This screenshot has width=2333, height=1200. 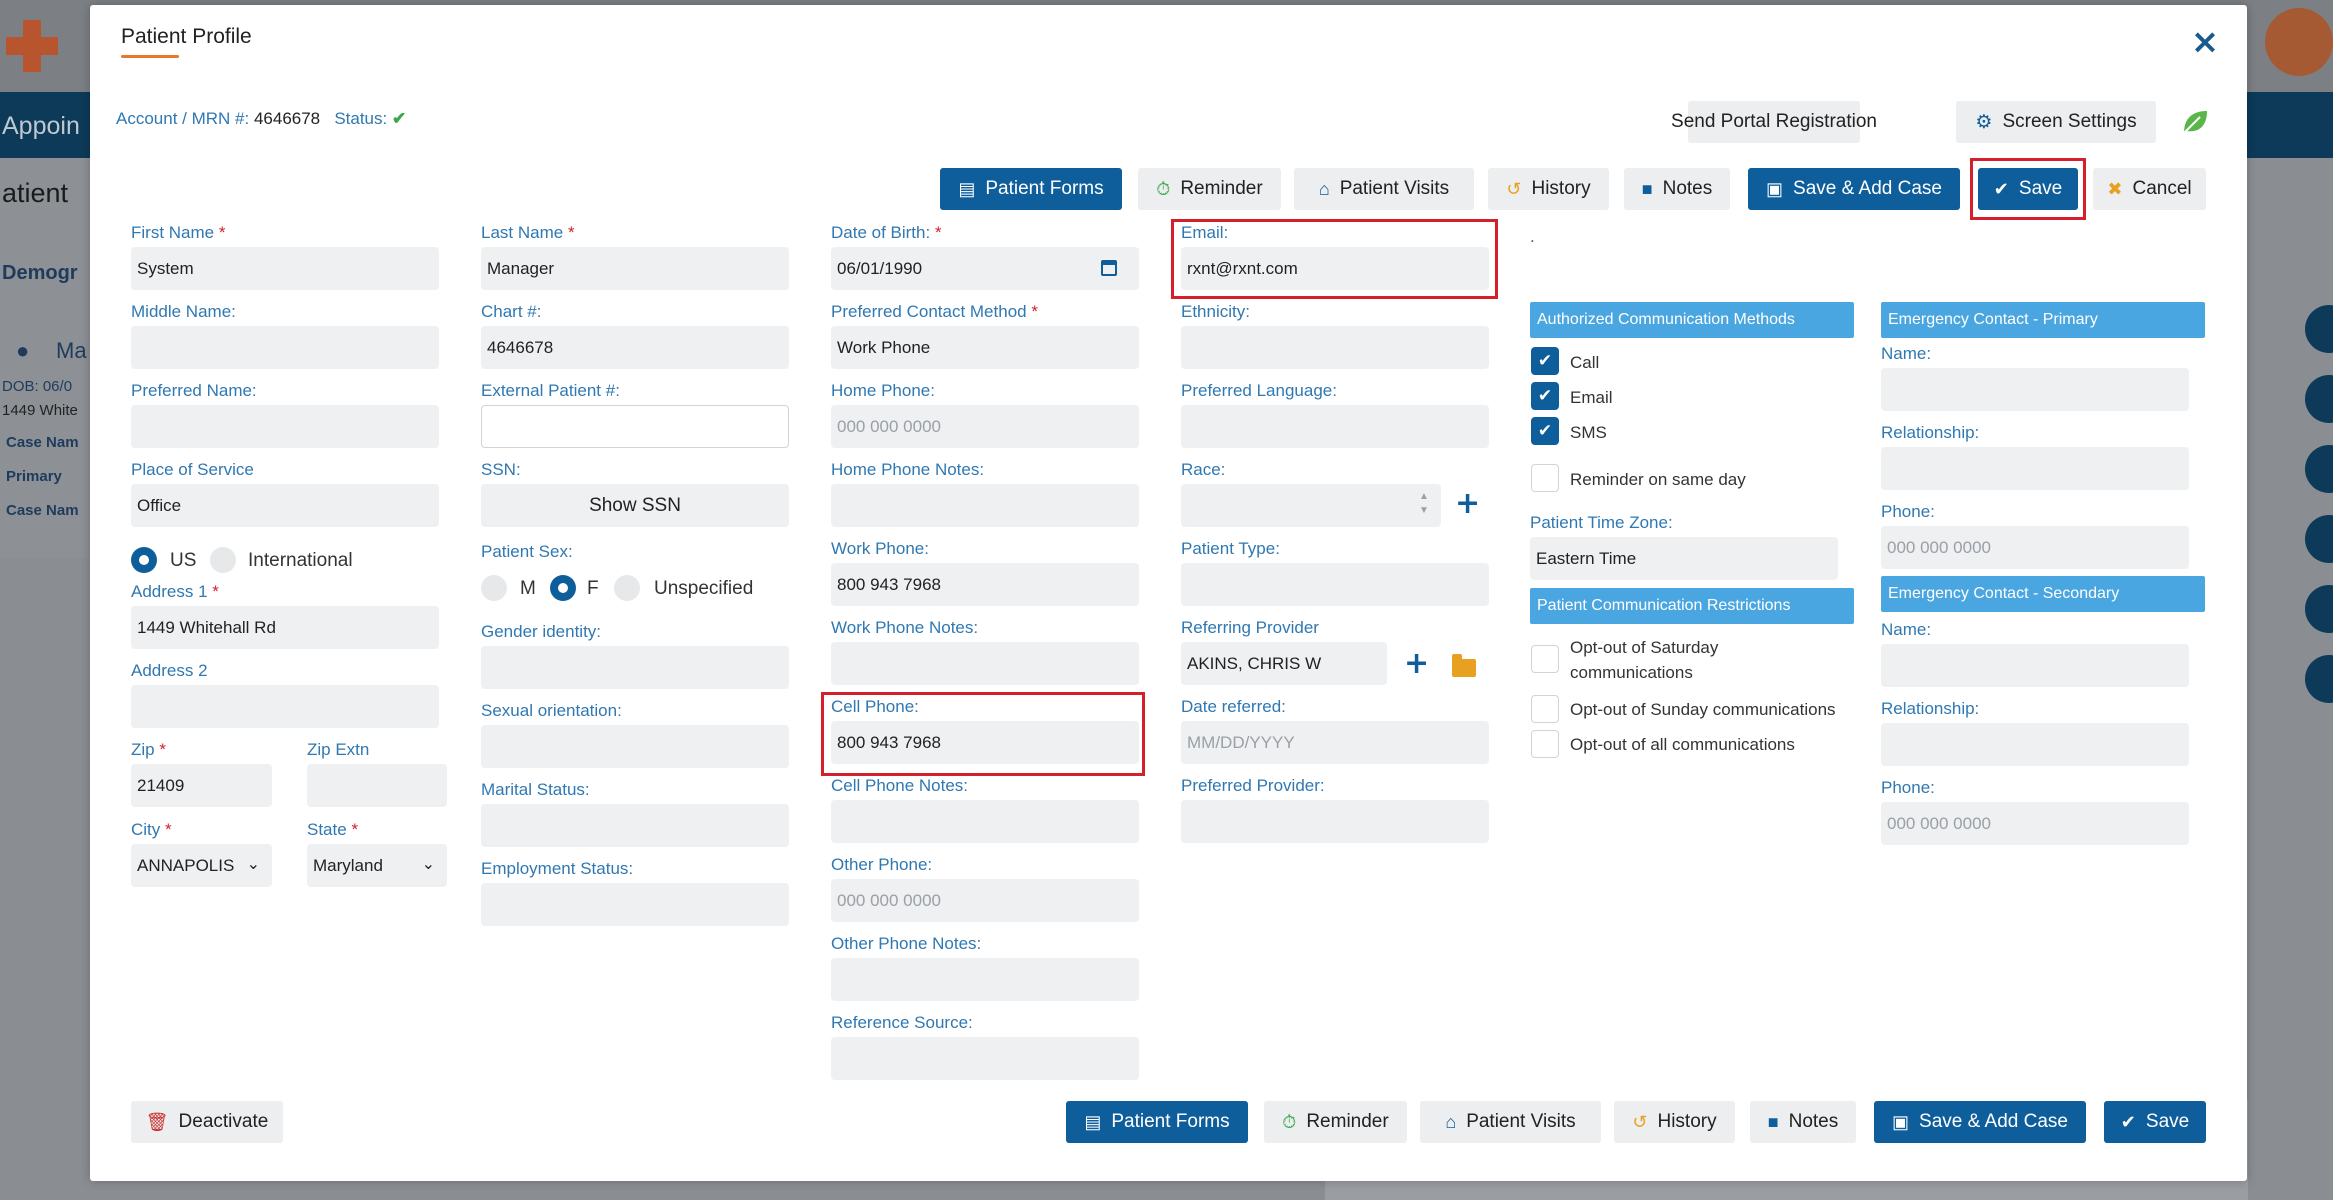 I want to click on screen-settings-button: ⚙ Screen Settings, so click(x=2056, y=122).